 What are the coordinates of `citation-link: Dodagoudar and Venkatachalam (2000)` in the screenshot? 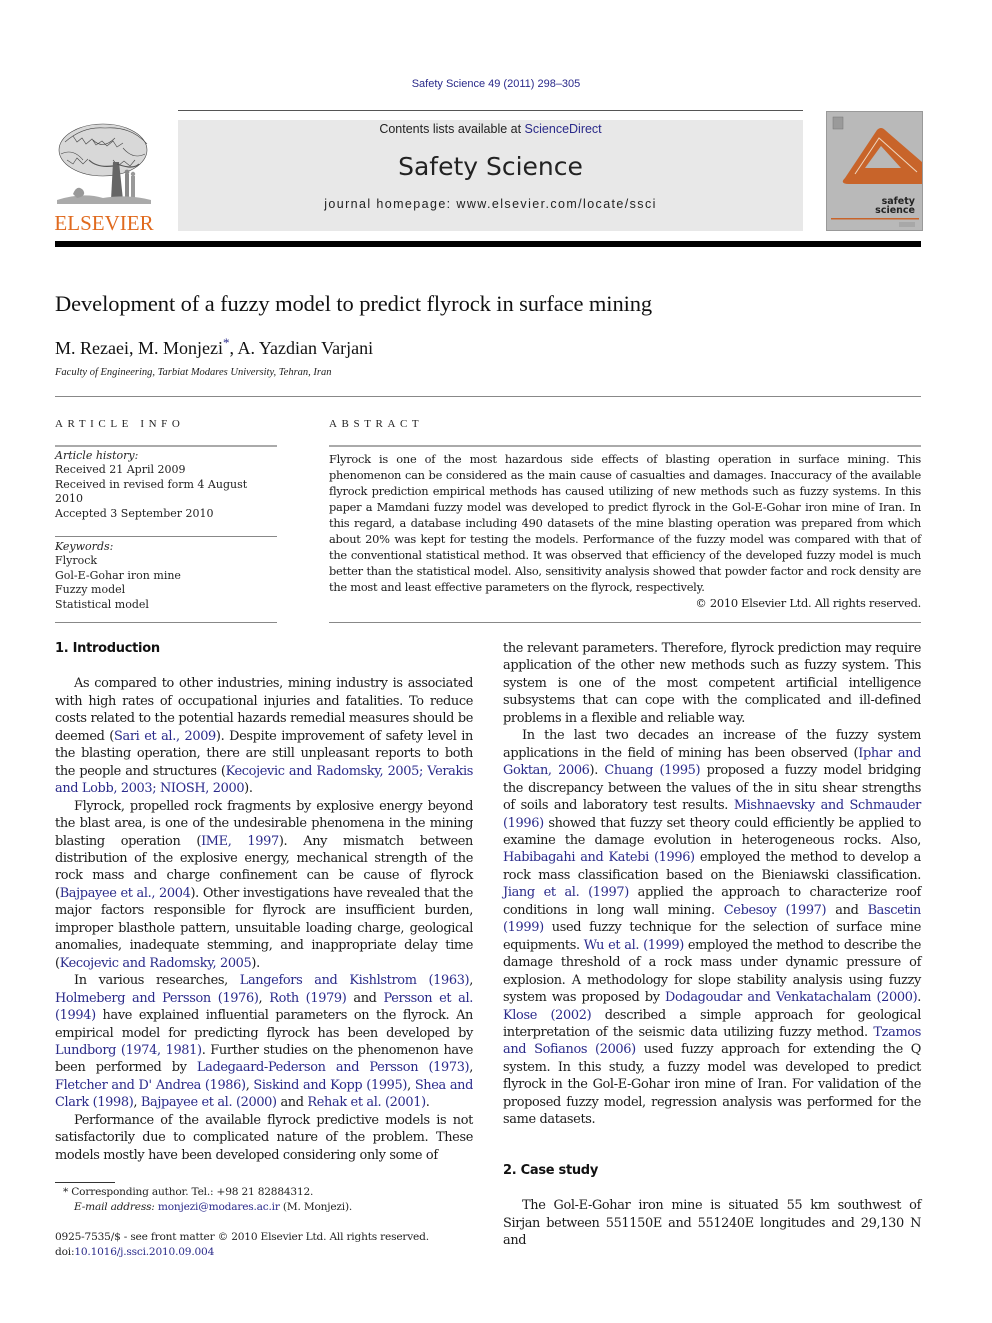 It's located at (791, 997).